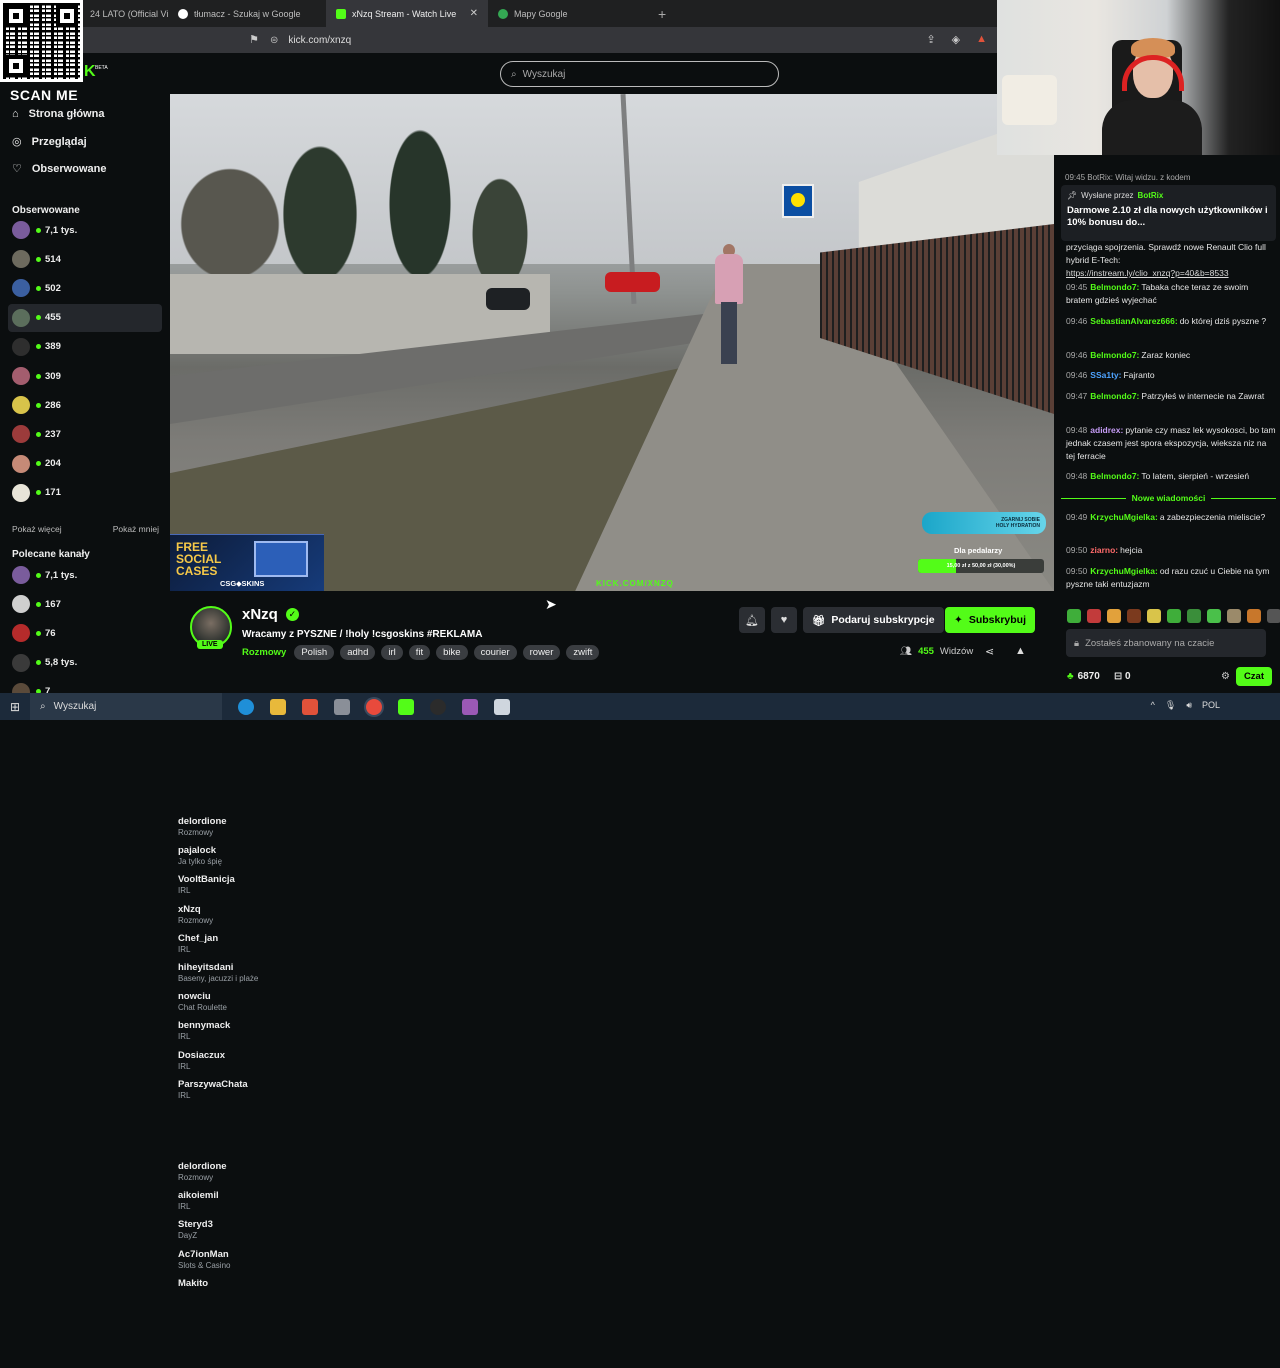 This screenshot has height=1368, width=1280. What do you see at coordinates (1133, 321) in the screenshot?
I see `chat-username: SebastianAlvarez666:` at bounding box center [1133, 321].